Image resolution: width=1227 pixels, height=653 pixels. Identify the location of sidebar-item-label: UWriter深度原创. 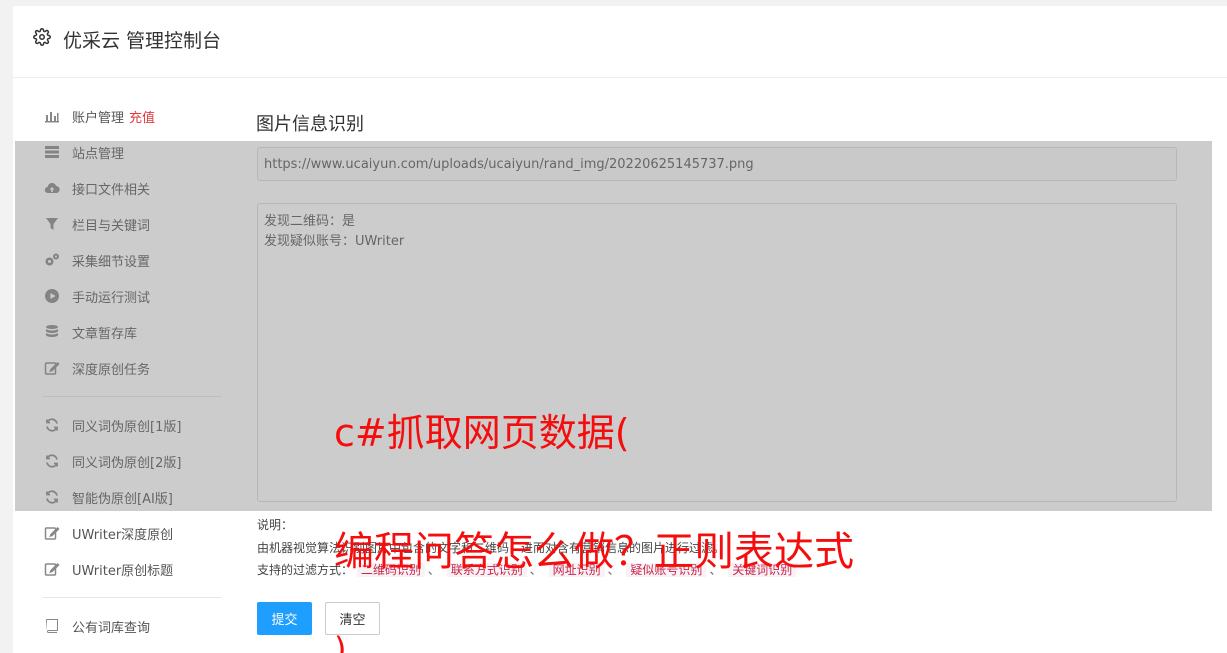
(123, 535).